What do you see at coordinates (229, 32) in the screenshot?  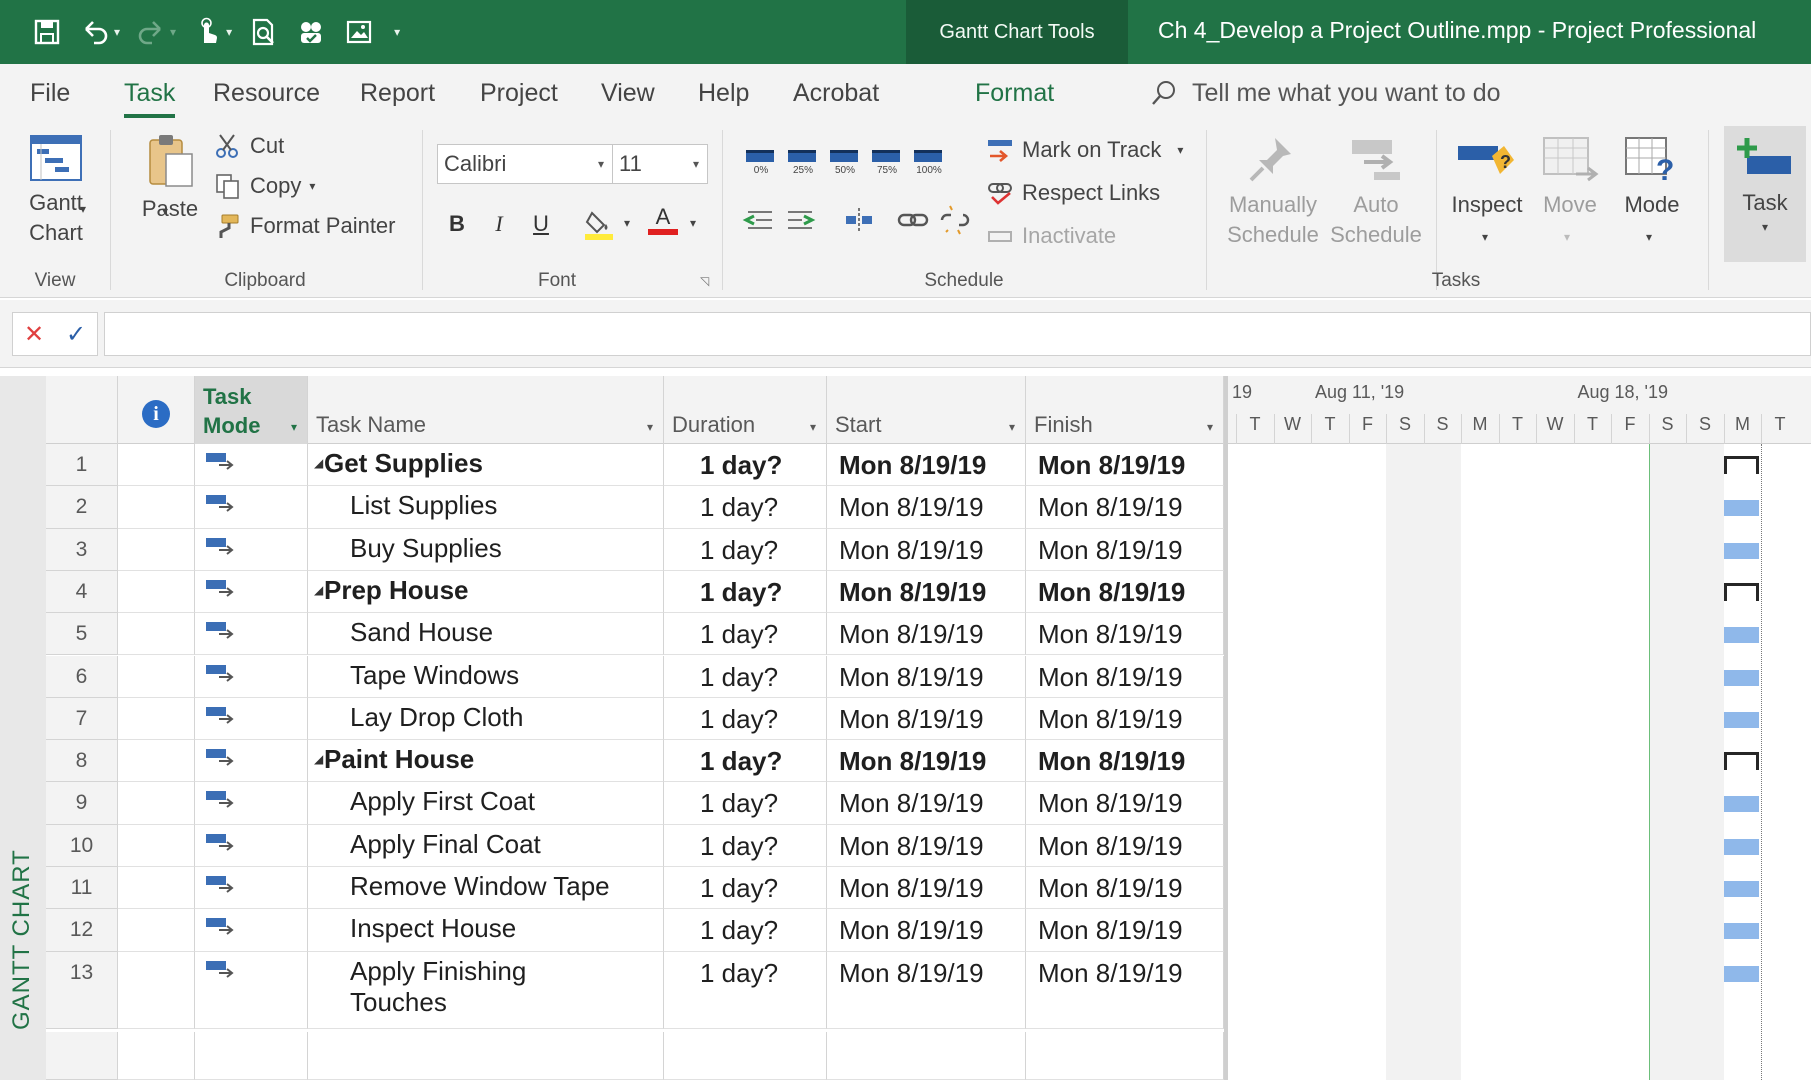 I see `touch-dropdown-icon: ▾` at bounding box center [229, 32].